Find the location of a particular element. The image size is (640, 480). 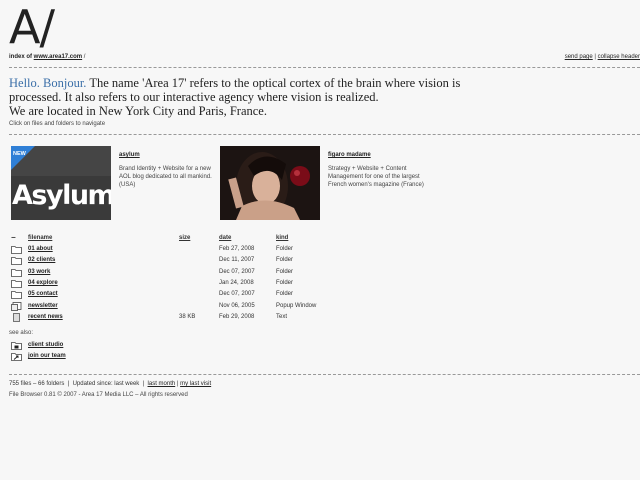

index-prefix: index of is located at coordinates (21, 57).